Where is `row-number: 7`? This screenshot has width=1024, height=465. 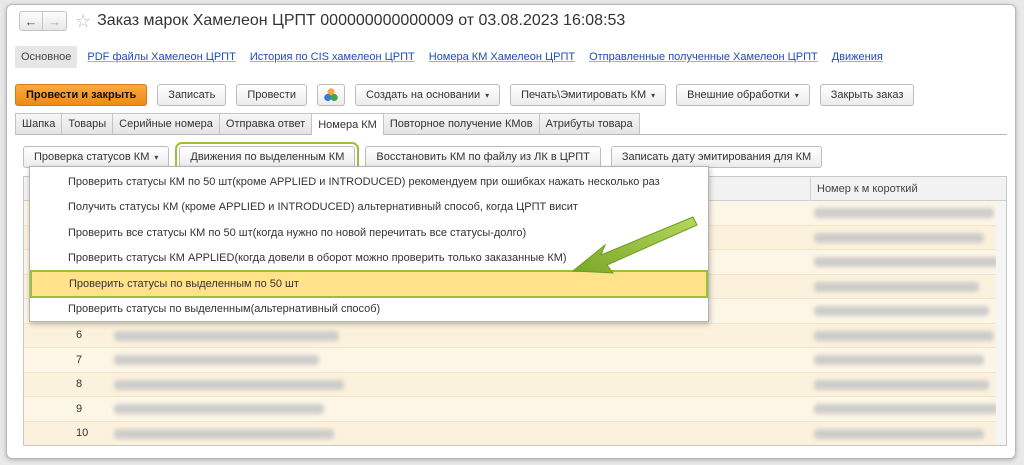
row-number: 7 is located at coordinates (79, 359).